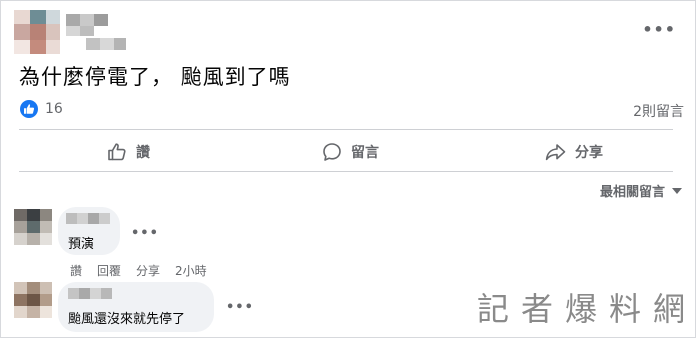 This screenshot has width=696, height=338. What do you see at coordinates (586, 309) in the screenshot?
I see `watermark: 記者爆料網` at bounding box center [586, 309].